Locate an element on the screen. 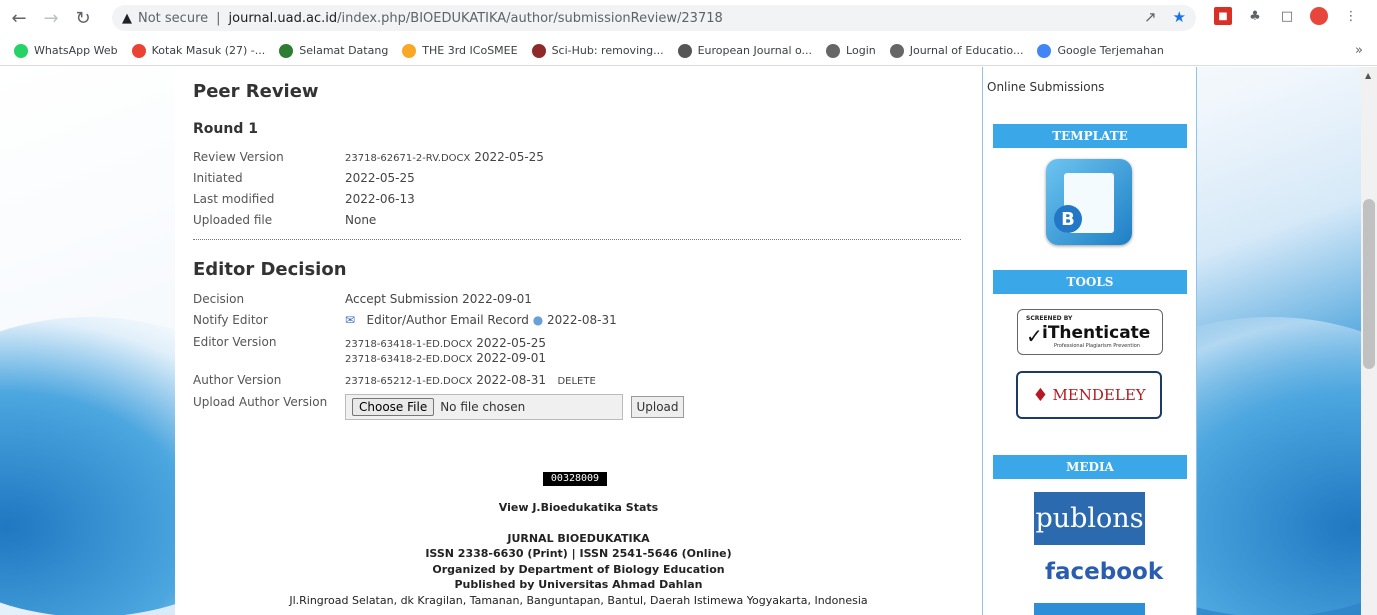  extension-icons: ■ ♣ □ ⋮ is located at coordinates (1287, 16).